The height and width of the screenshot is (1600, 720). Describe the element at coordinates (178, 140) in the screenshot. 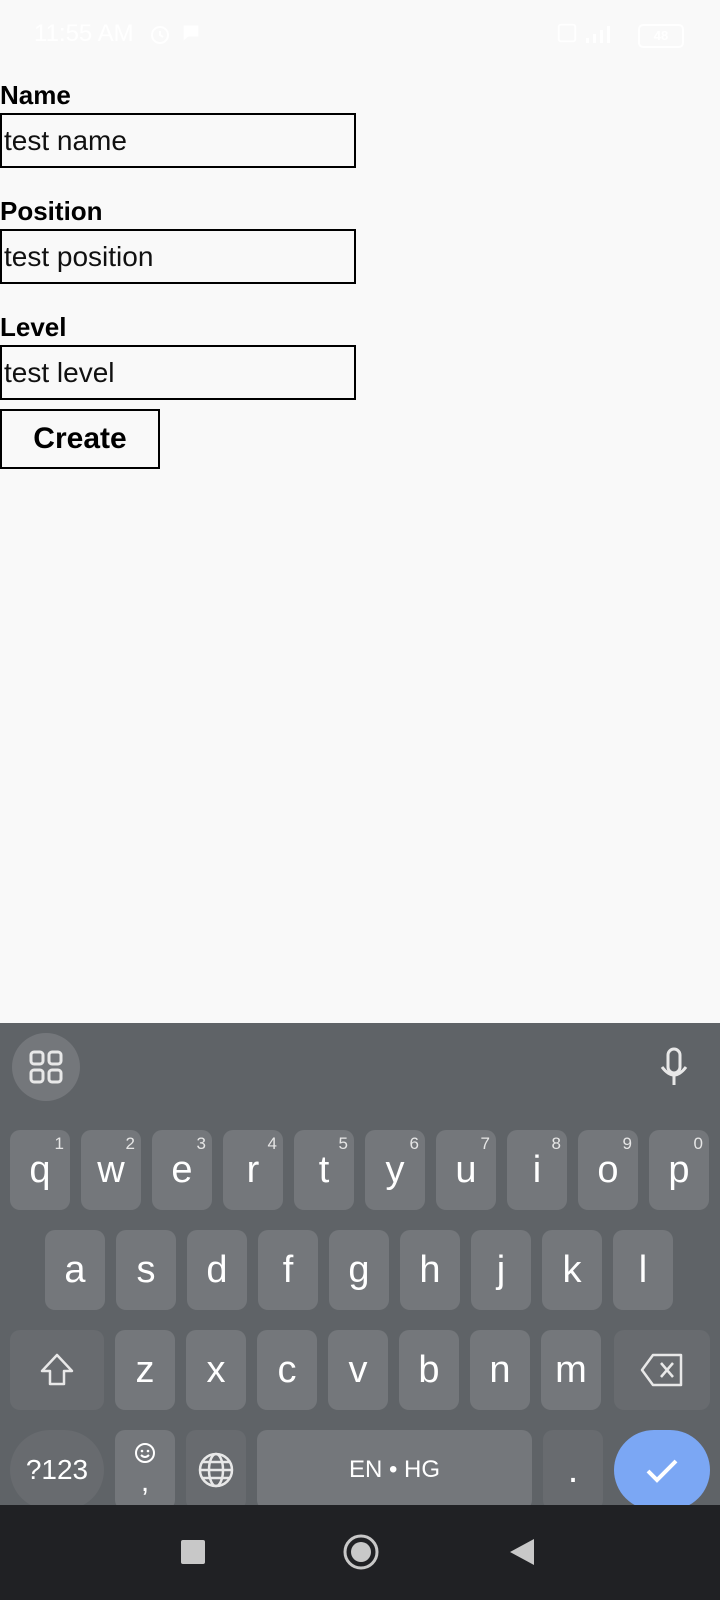

I see `name-field` at that location.